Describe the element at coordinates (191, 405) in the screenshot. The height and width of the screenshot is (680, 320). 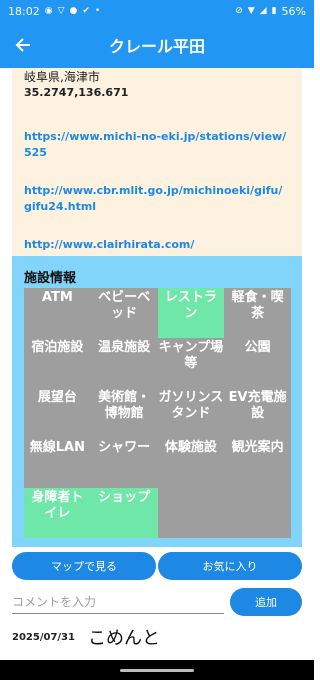
I see `facility-cell: ガソリンスタンド` at that location.